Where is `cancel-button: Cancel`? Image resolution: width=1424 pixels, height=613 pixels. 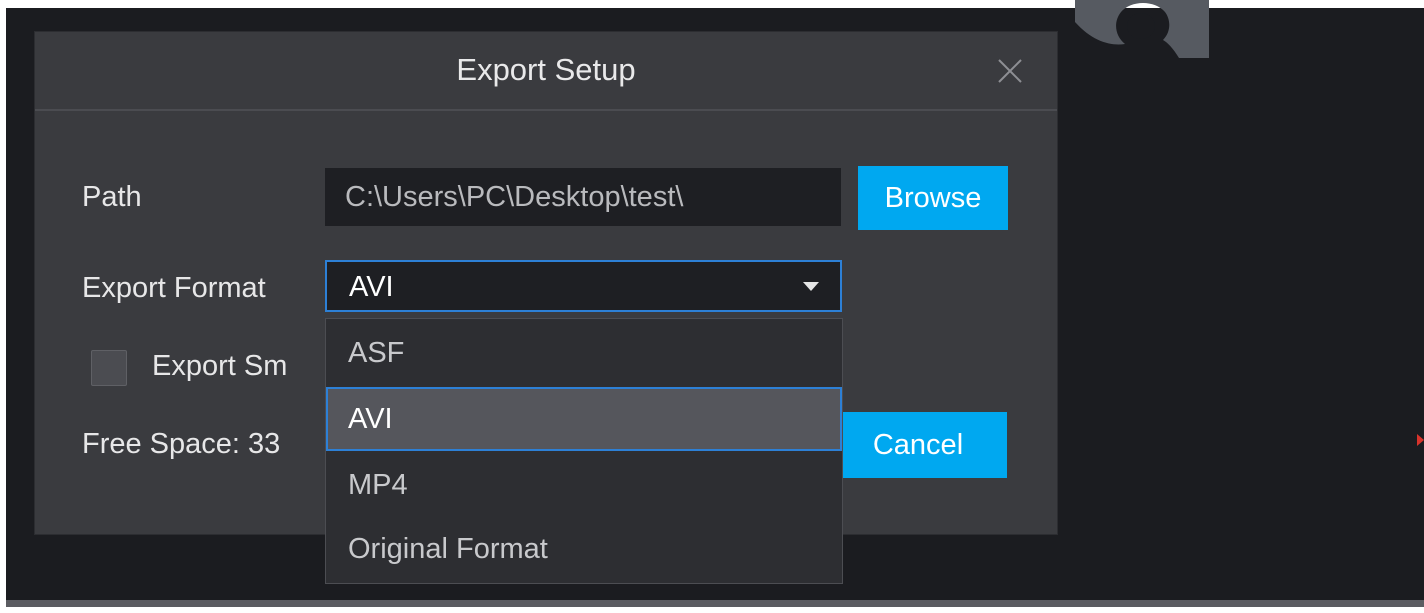 cancel-button: Cancel is located at coordinates (918, 445).